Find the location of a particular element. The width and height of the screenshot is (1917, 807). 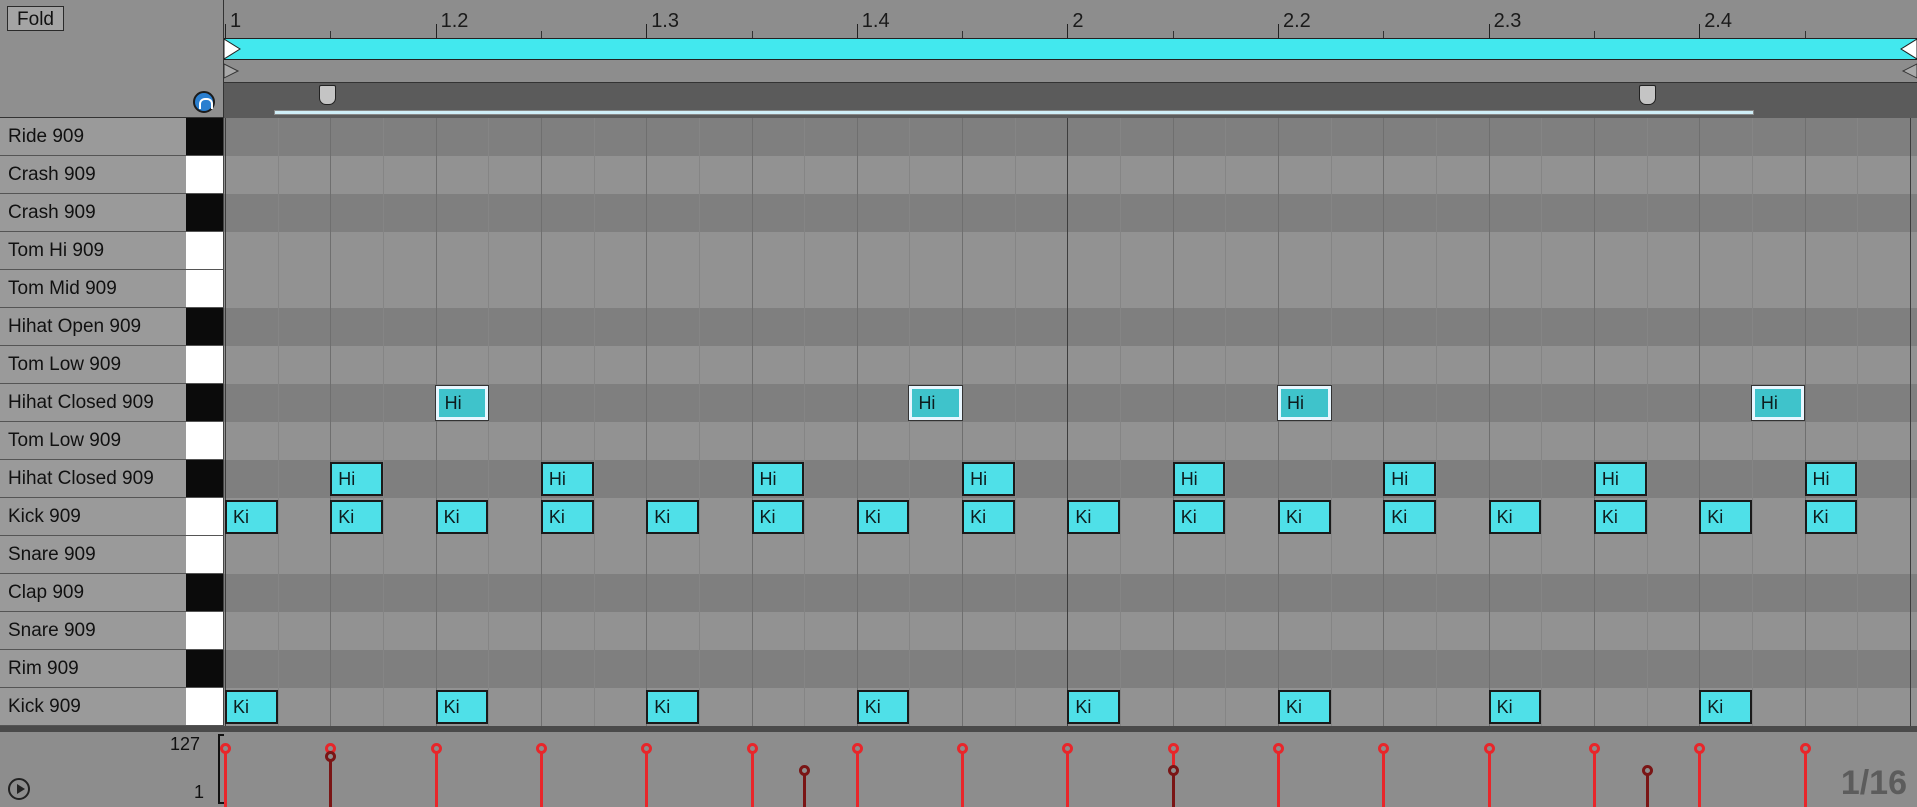

play-icon is located at coordinates (19, 789).